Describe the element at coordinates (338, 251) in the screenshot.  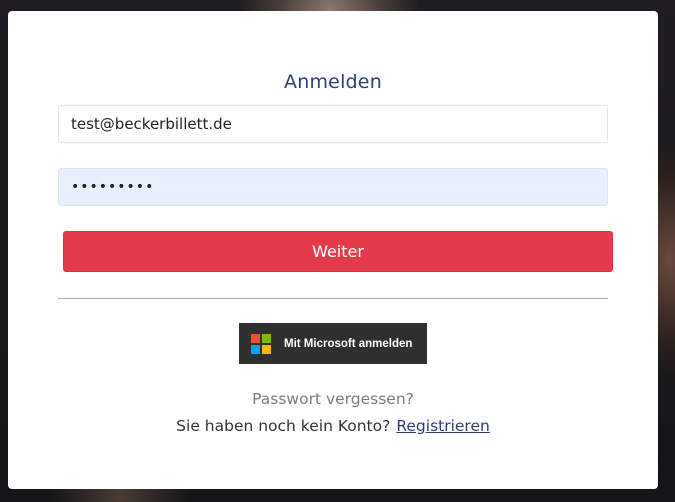
I see `continue-button: Weiter` at that location.